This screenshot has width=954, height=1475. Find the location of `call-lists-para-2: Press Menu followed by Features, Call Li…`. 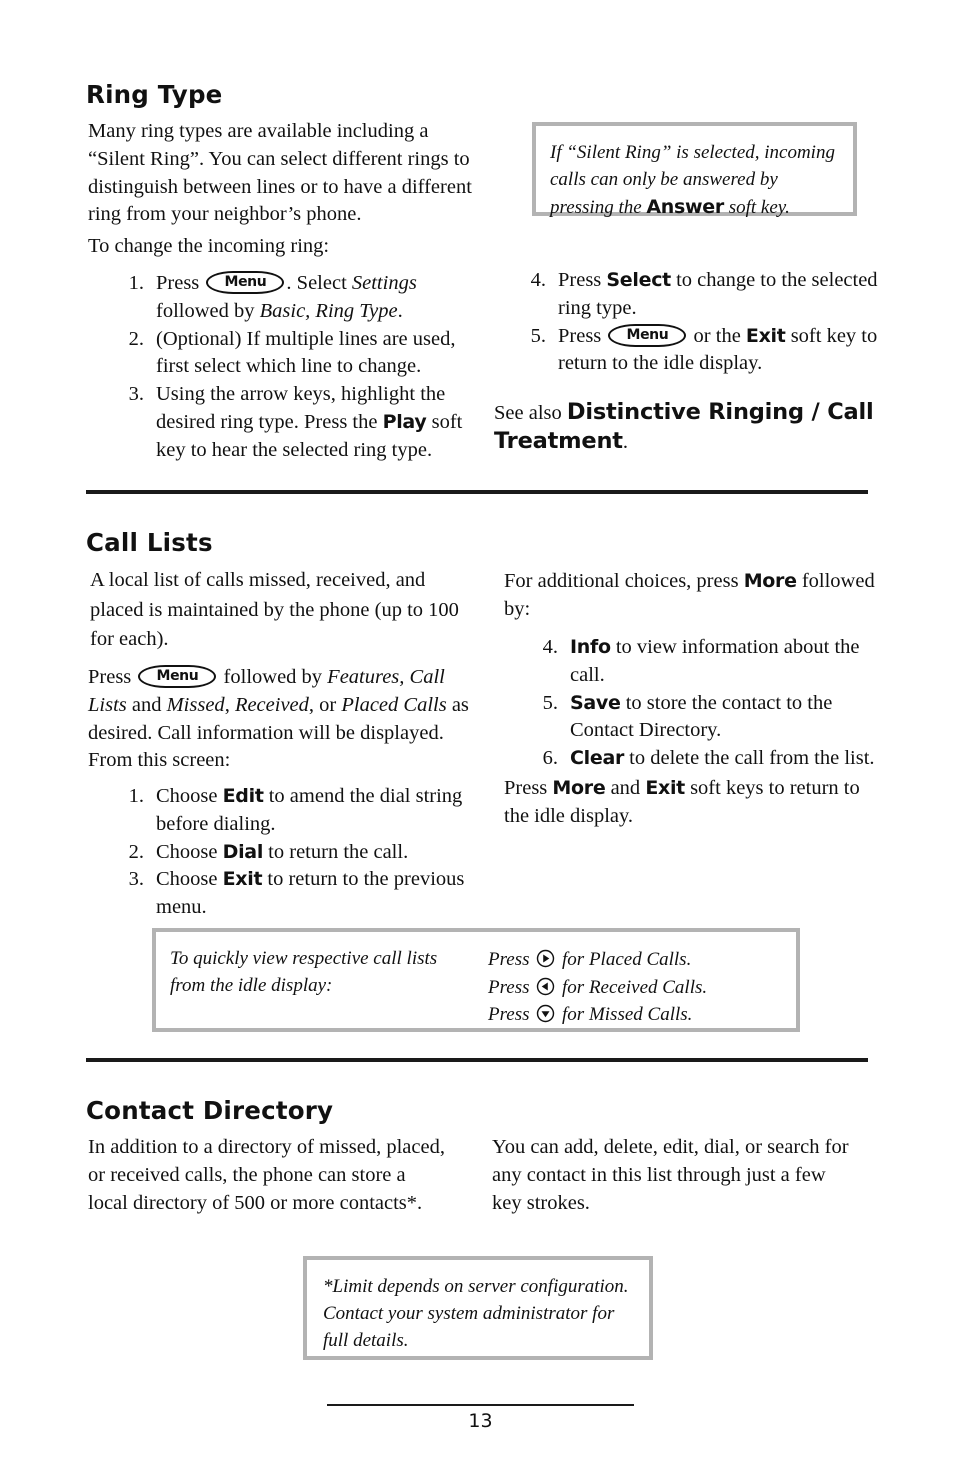

call-lists-para-2: Press Menu followed by Features, Call Li… is located at coordinates (283, 719).